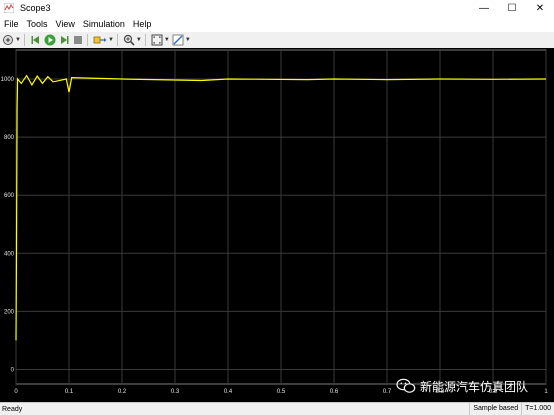 This screenshot has width=554, height=415. What do you see at coordinates (65, 24) in the screenshot?
I see `menu-view: View` at bounding box center [65, 24].